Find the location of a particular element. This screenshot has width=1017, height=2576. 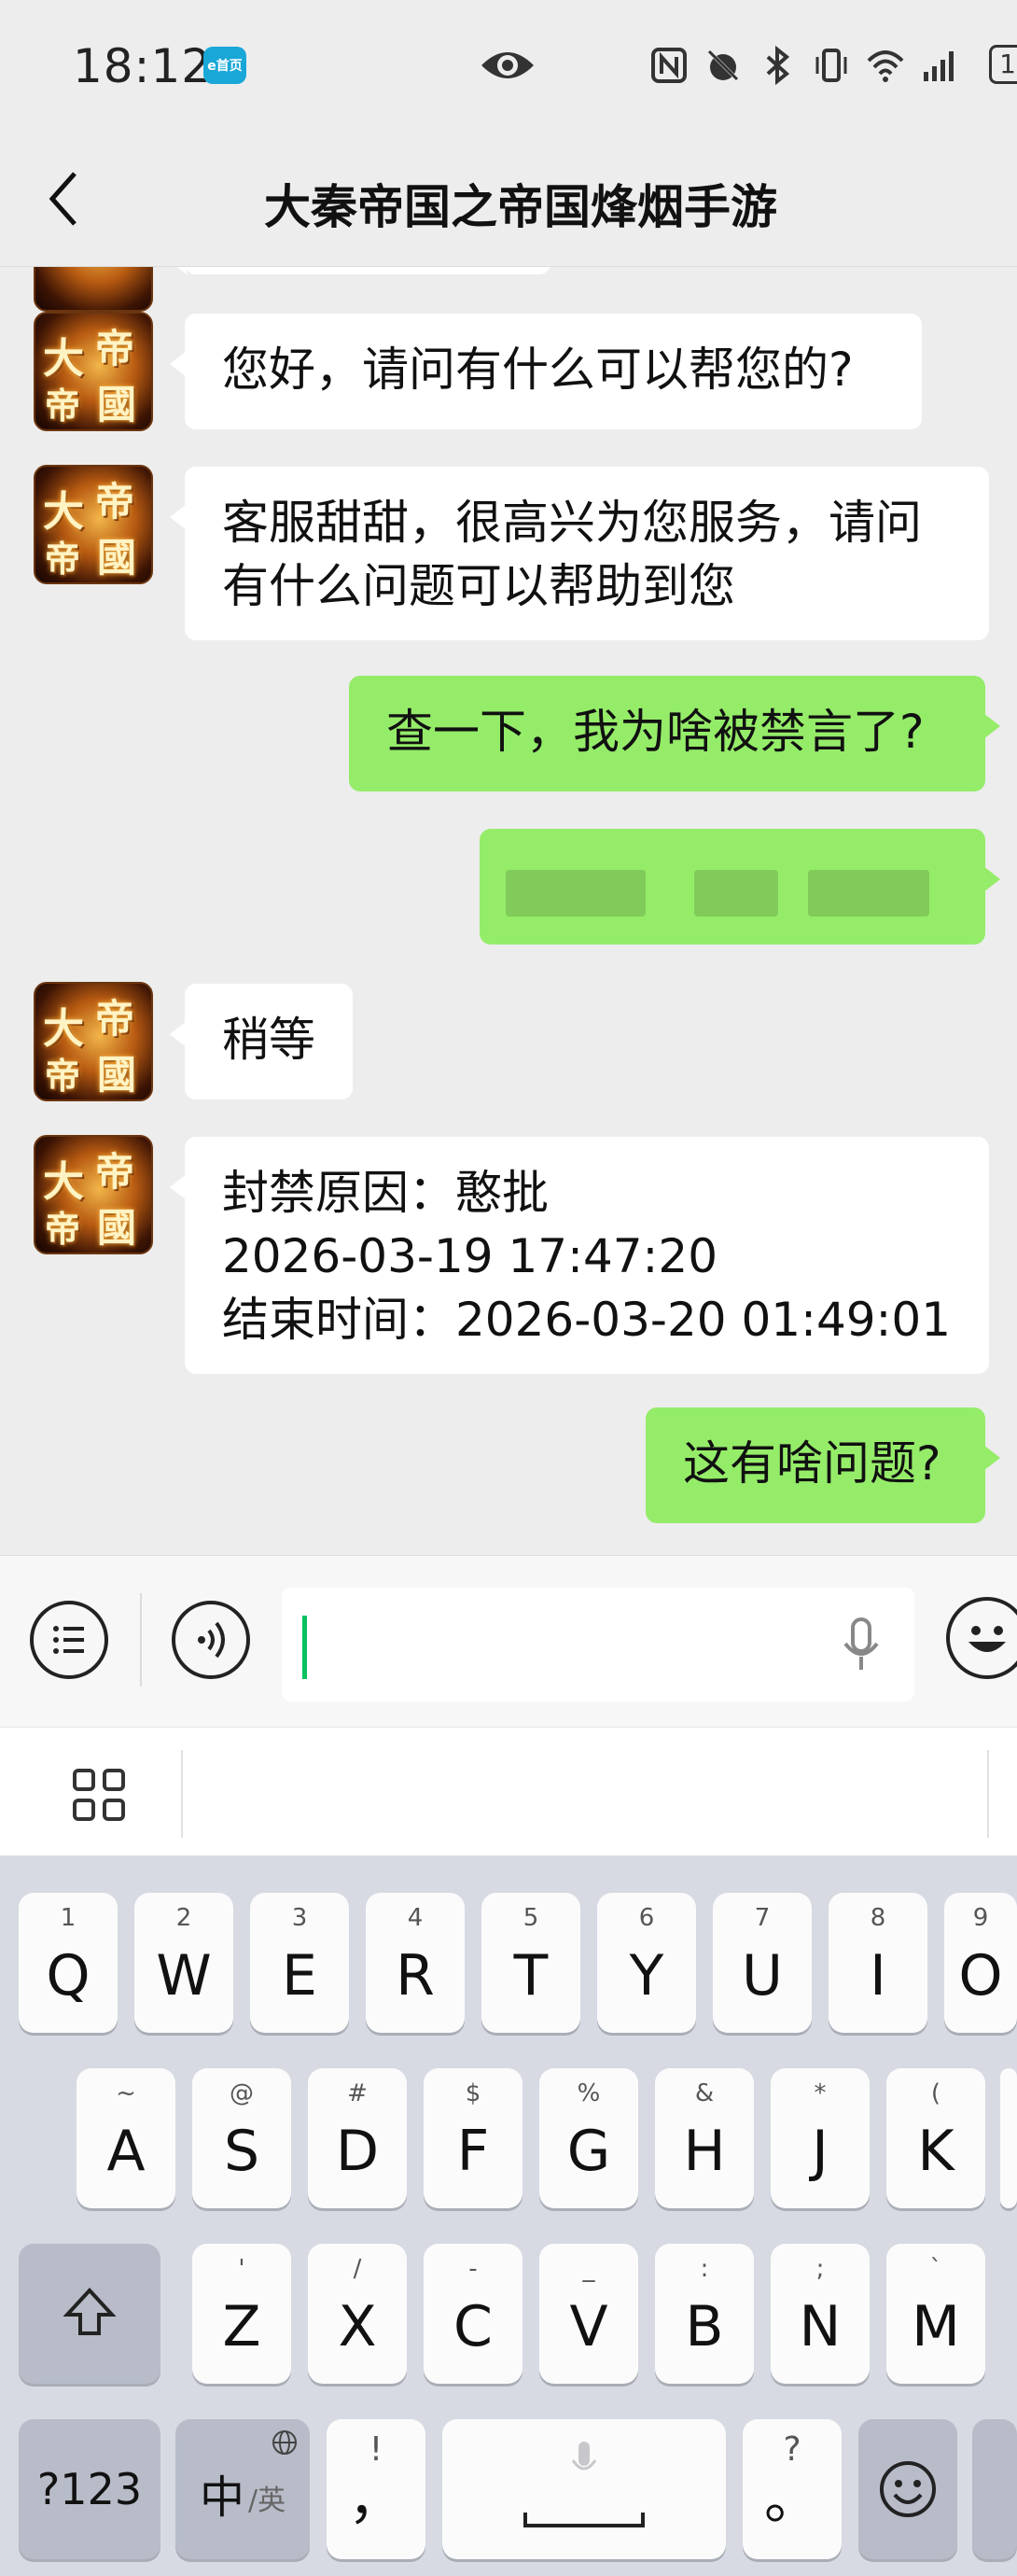

battery-icon: 1 is located at coordinates (1003, 64).